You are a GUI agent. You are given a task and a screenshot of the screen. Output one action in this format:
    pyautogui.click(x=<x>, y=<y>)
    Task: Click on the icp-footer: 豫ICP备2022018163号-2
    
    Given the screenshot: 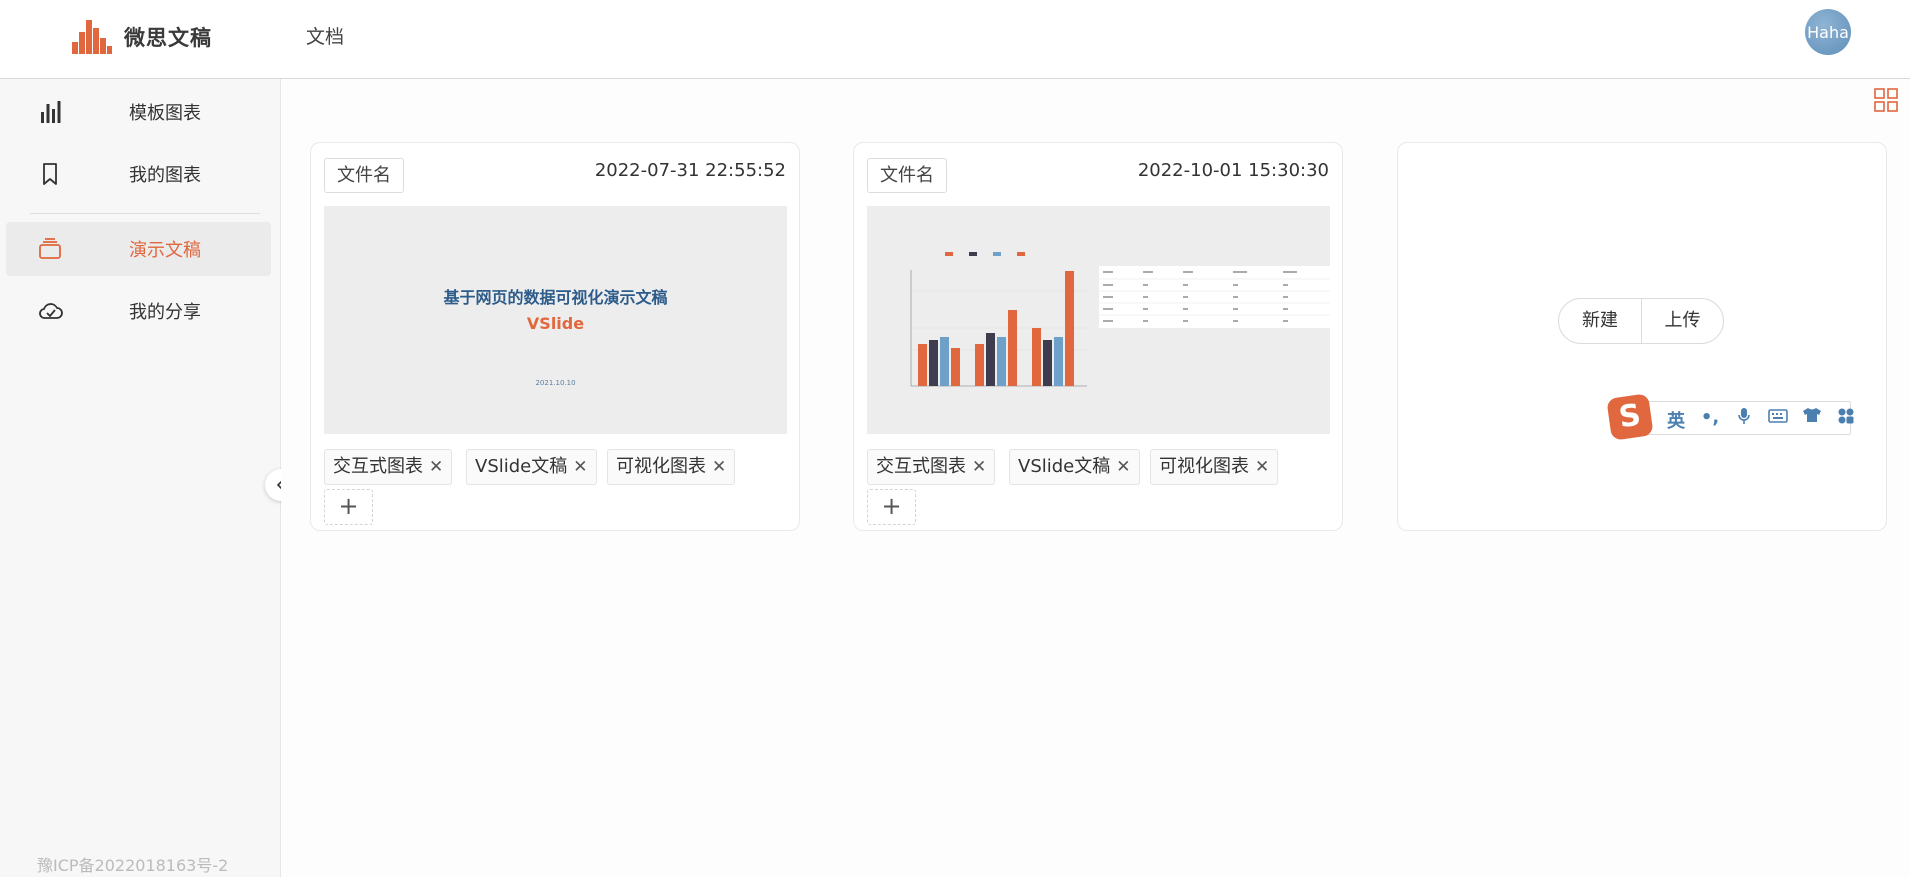 What is the action you would take?
    pyautogui.click(x=132, y=864)
    